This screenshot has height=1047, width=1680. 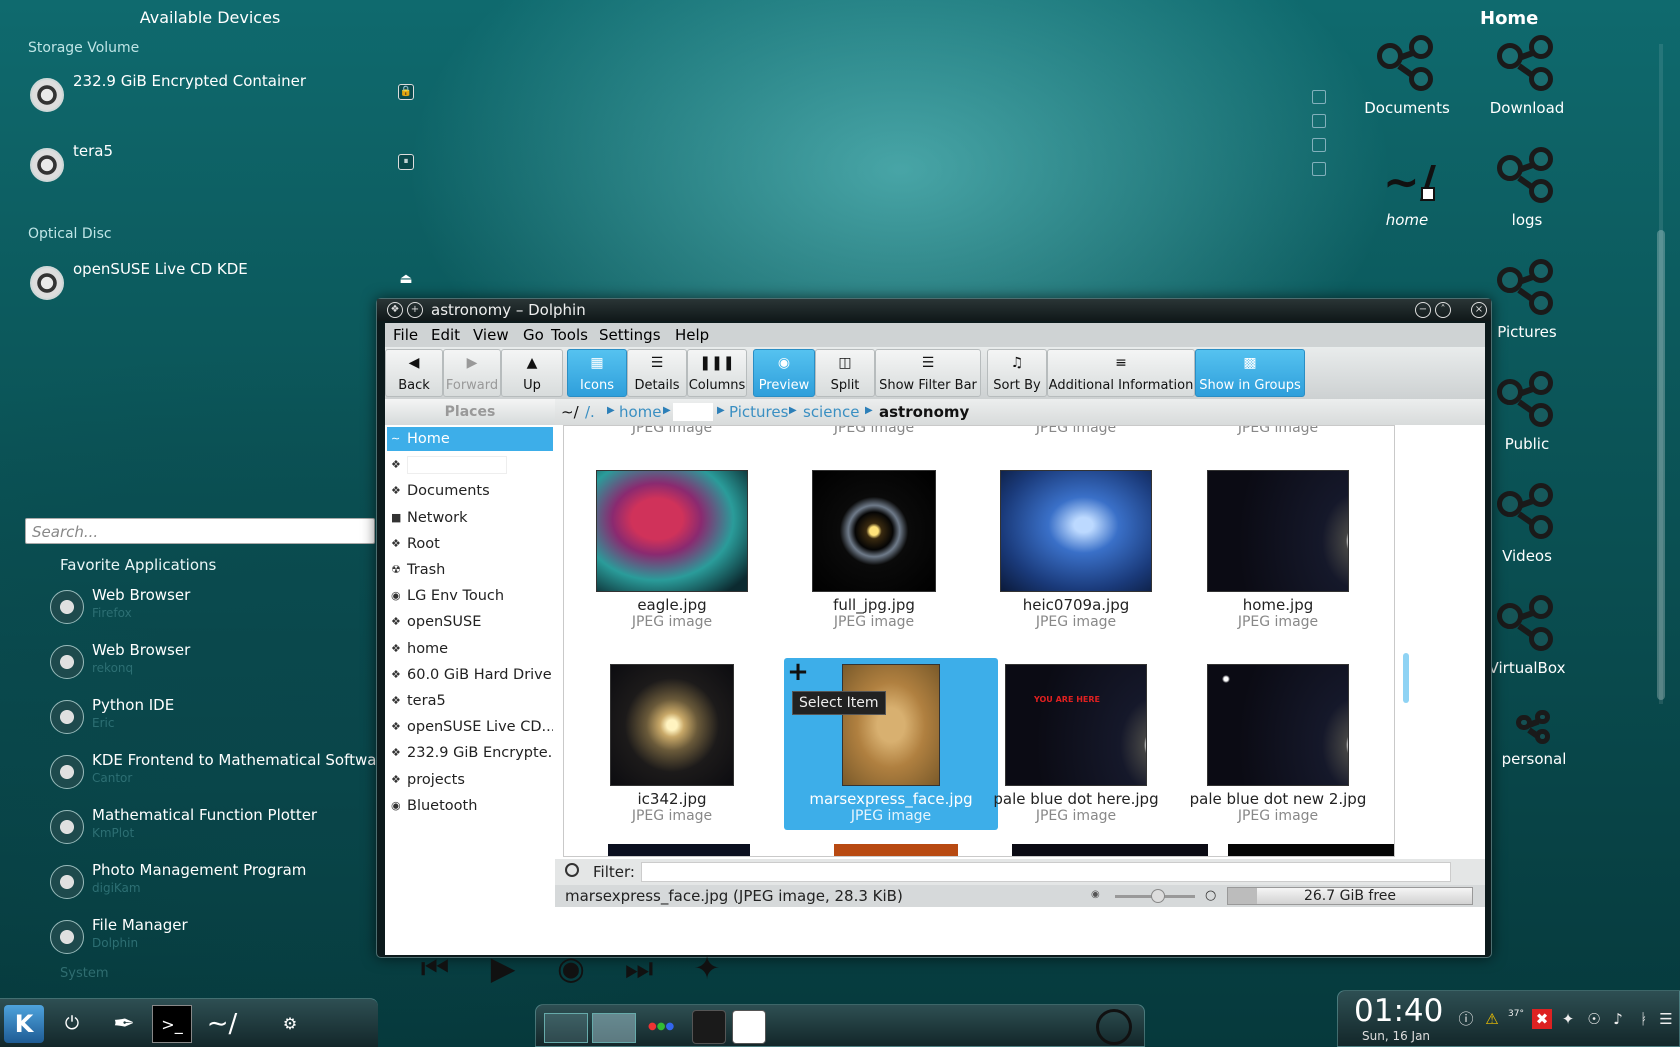 What do you see at coordinates (124, 1024) in the screenshot?
I see `pen-icon: ✒` at bounding box center [124, 1024].